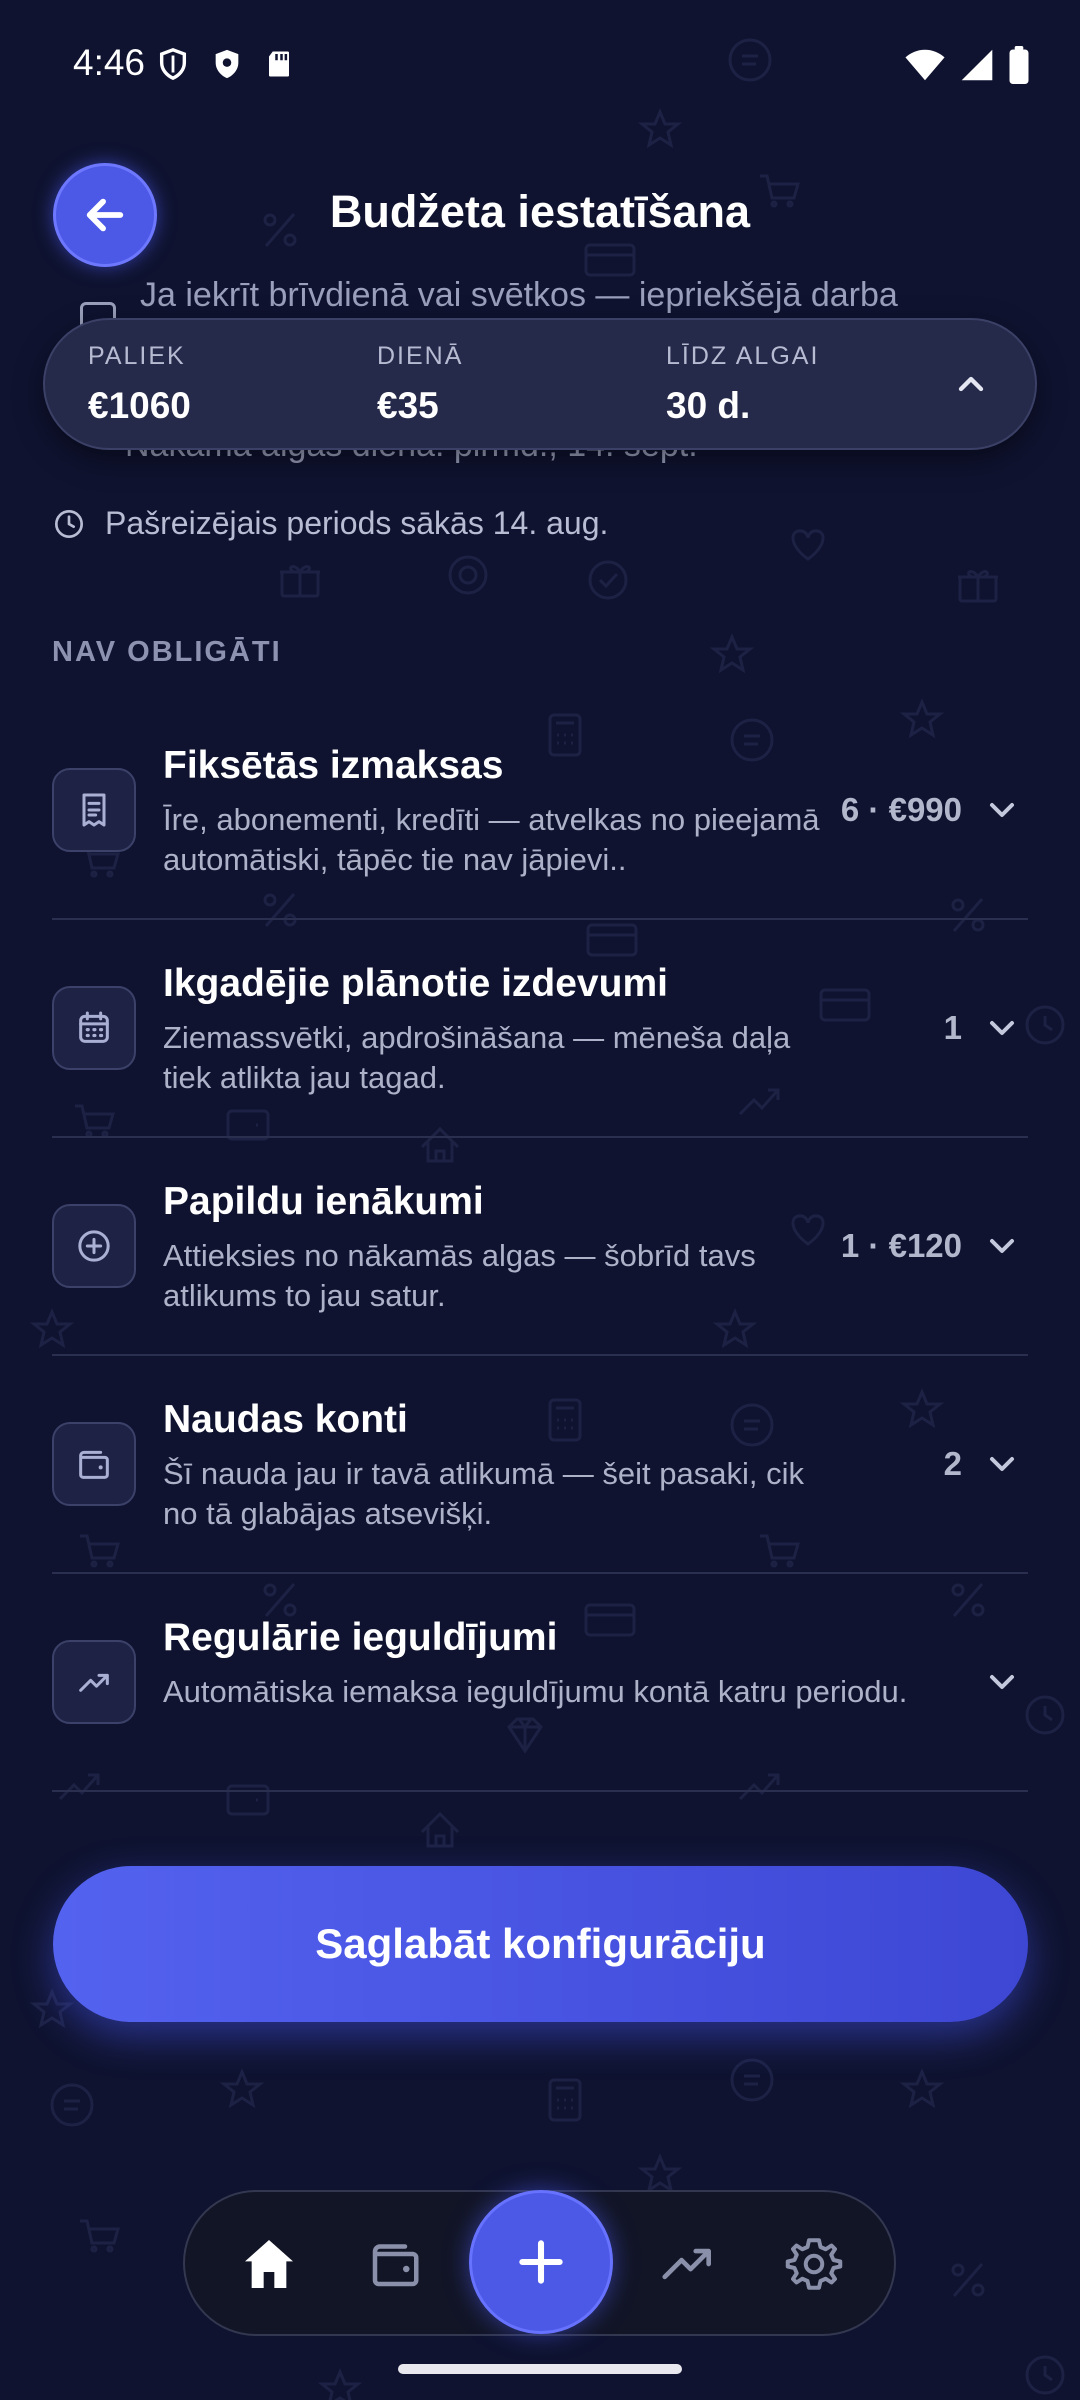  I want to click on row-count: 1 · €120, so click(901, 1245).